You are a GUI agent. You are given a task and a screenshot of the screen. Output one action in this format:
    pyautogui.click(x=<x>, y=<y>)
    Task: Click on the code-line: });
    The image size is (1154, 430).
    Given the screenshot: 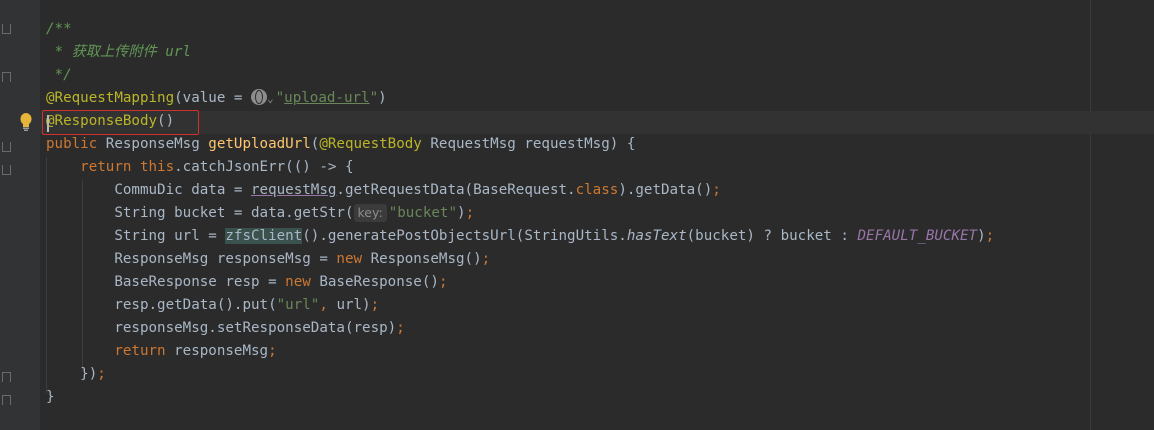 What is the action you would take?
    pyautogui.click(x=76, y=374)
    